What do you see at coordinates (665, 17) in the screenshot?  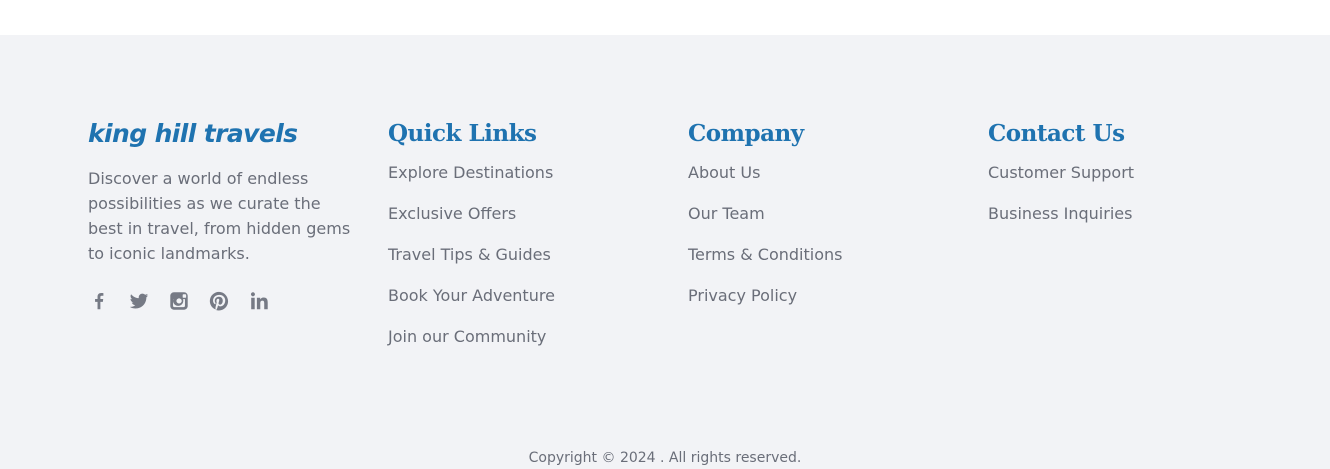 I see `page-top-area` at bounding box center [665, 17].